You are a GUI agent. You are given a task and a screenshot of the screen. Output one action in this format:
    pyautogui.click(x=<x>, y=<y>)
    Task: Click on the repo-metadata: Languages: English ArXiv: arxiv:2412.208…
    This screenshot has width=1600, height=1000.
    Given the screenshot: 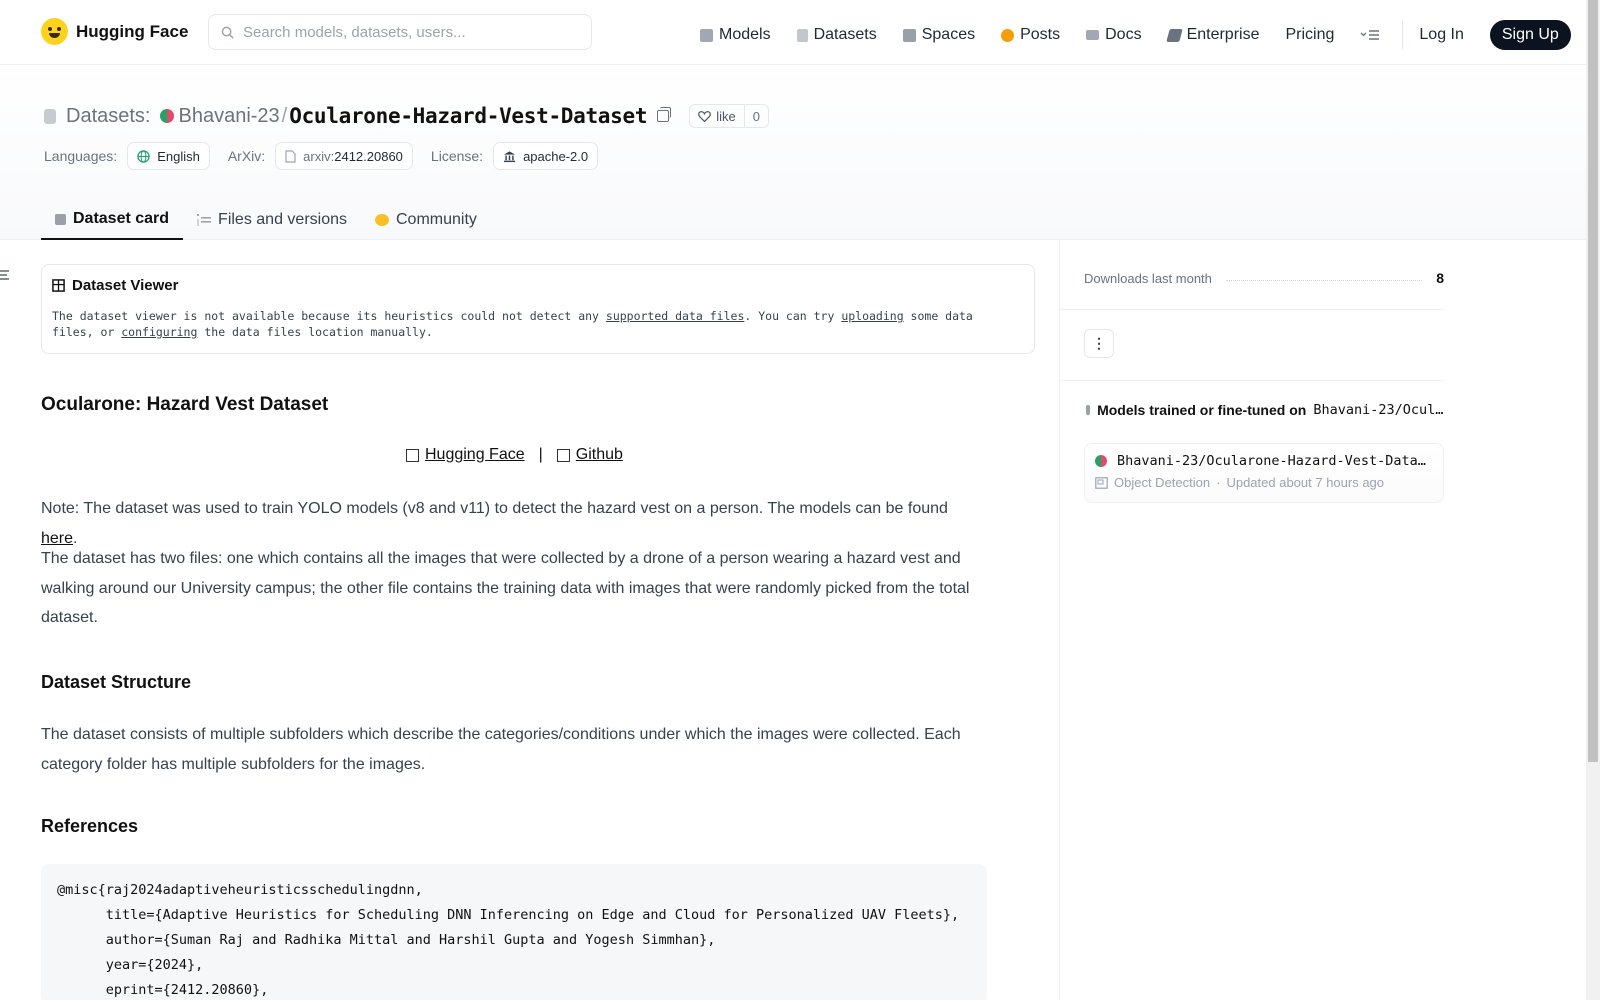 What is the action you would take?
    pyautogui.click(x=330, y=156)
    